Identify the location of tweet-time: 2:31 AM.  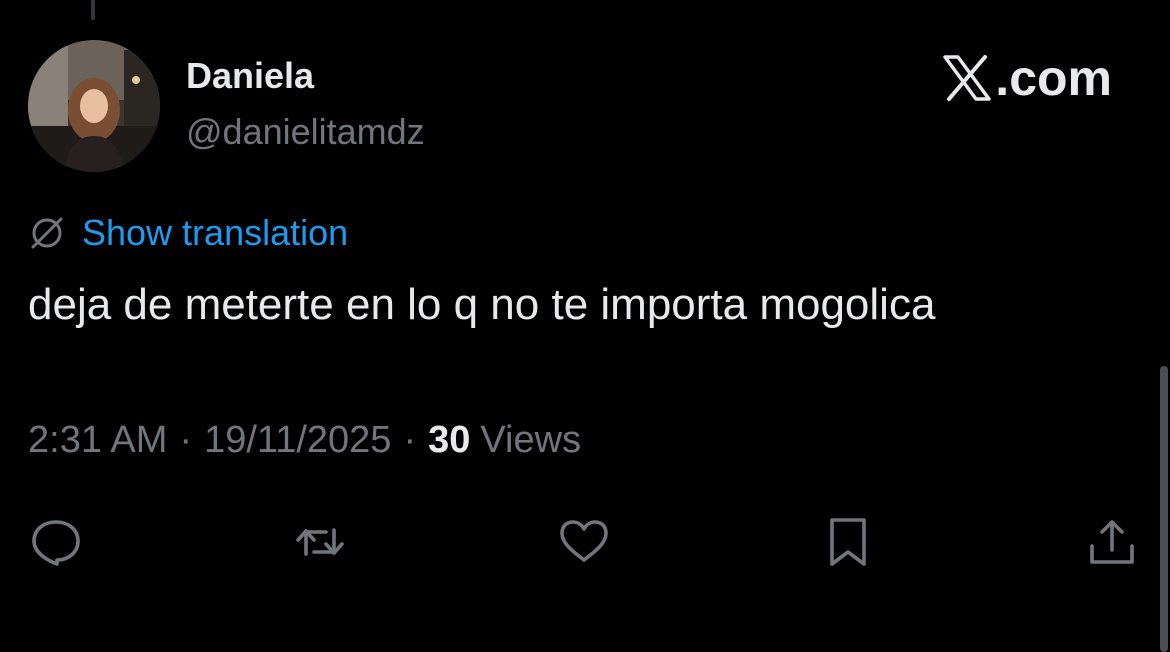
(97, 440).